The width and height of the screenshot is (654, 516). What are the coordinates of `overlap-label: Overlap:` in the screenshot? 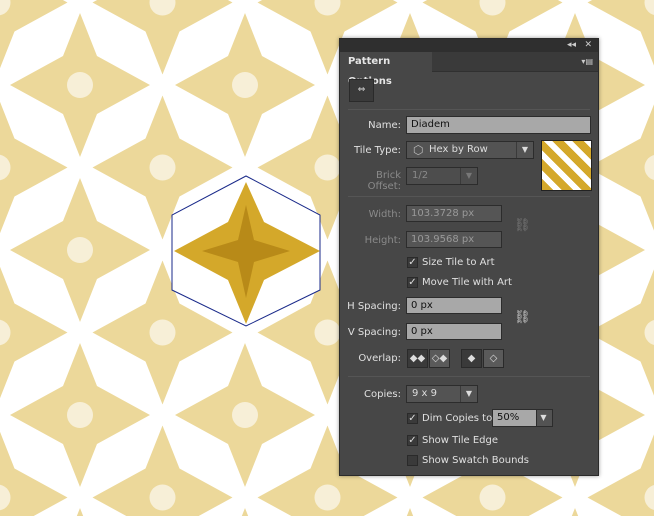 It's located at (379, 358).